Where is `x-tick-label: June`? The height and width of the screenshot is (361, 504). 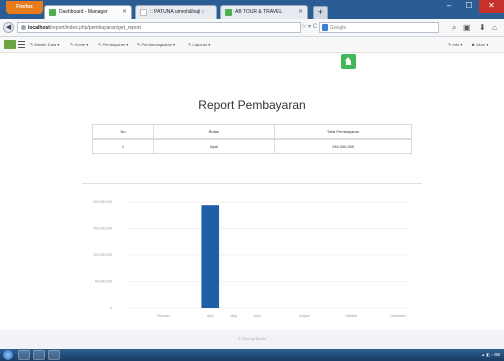 x-tick-label: June is located at coordinates (257, 316).